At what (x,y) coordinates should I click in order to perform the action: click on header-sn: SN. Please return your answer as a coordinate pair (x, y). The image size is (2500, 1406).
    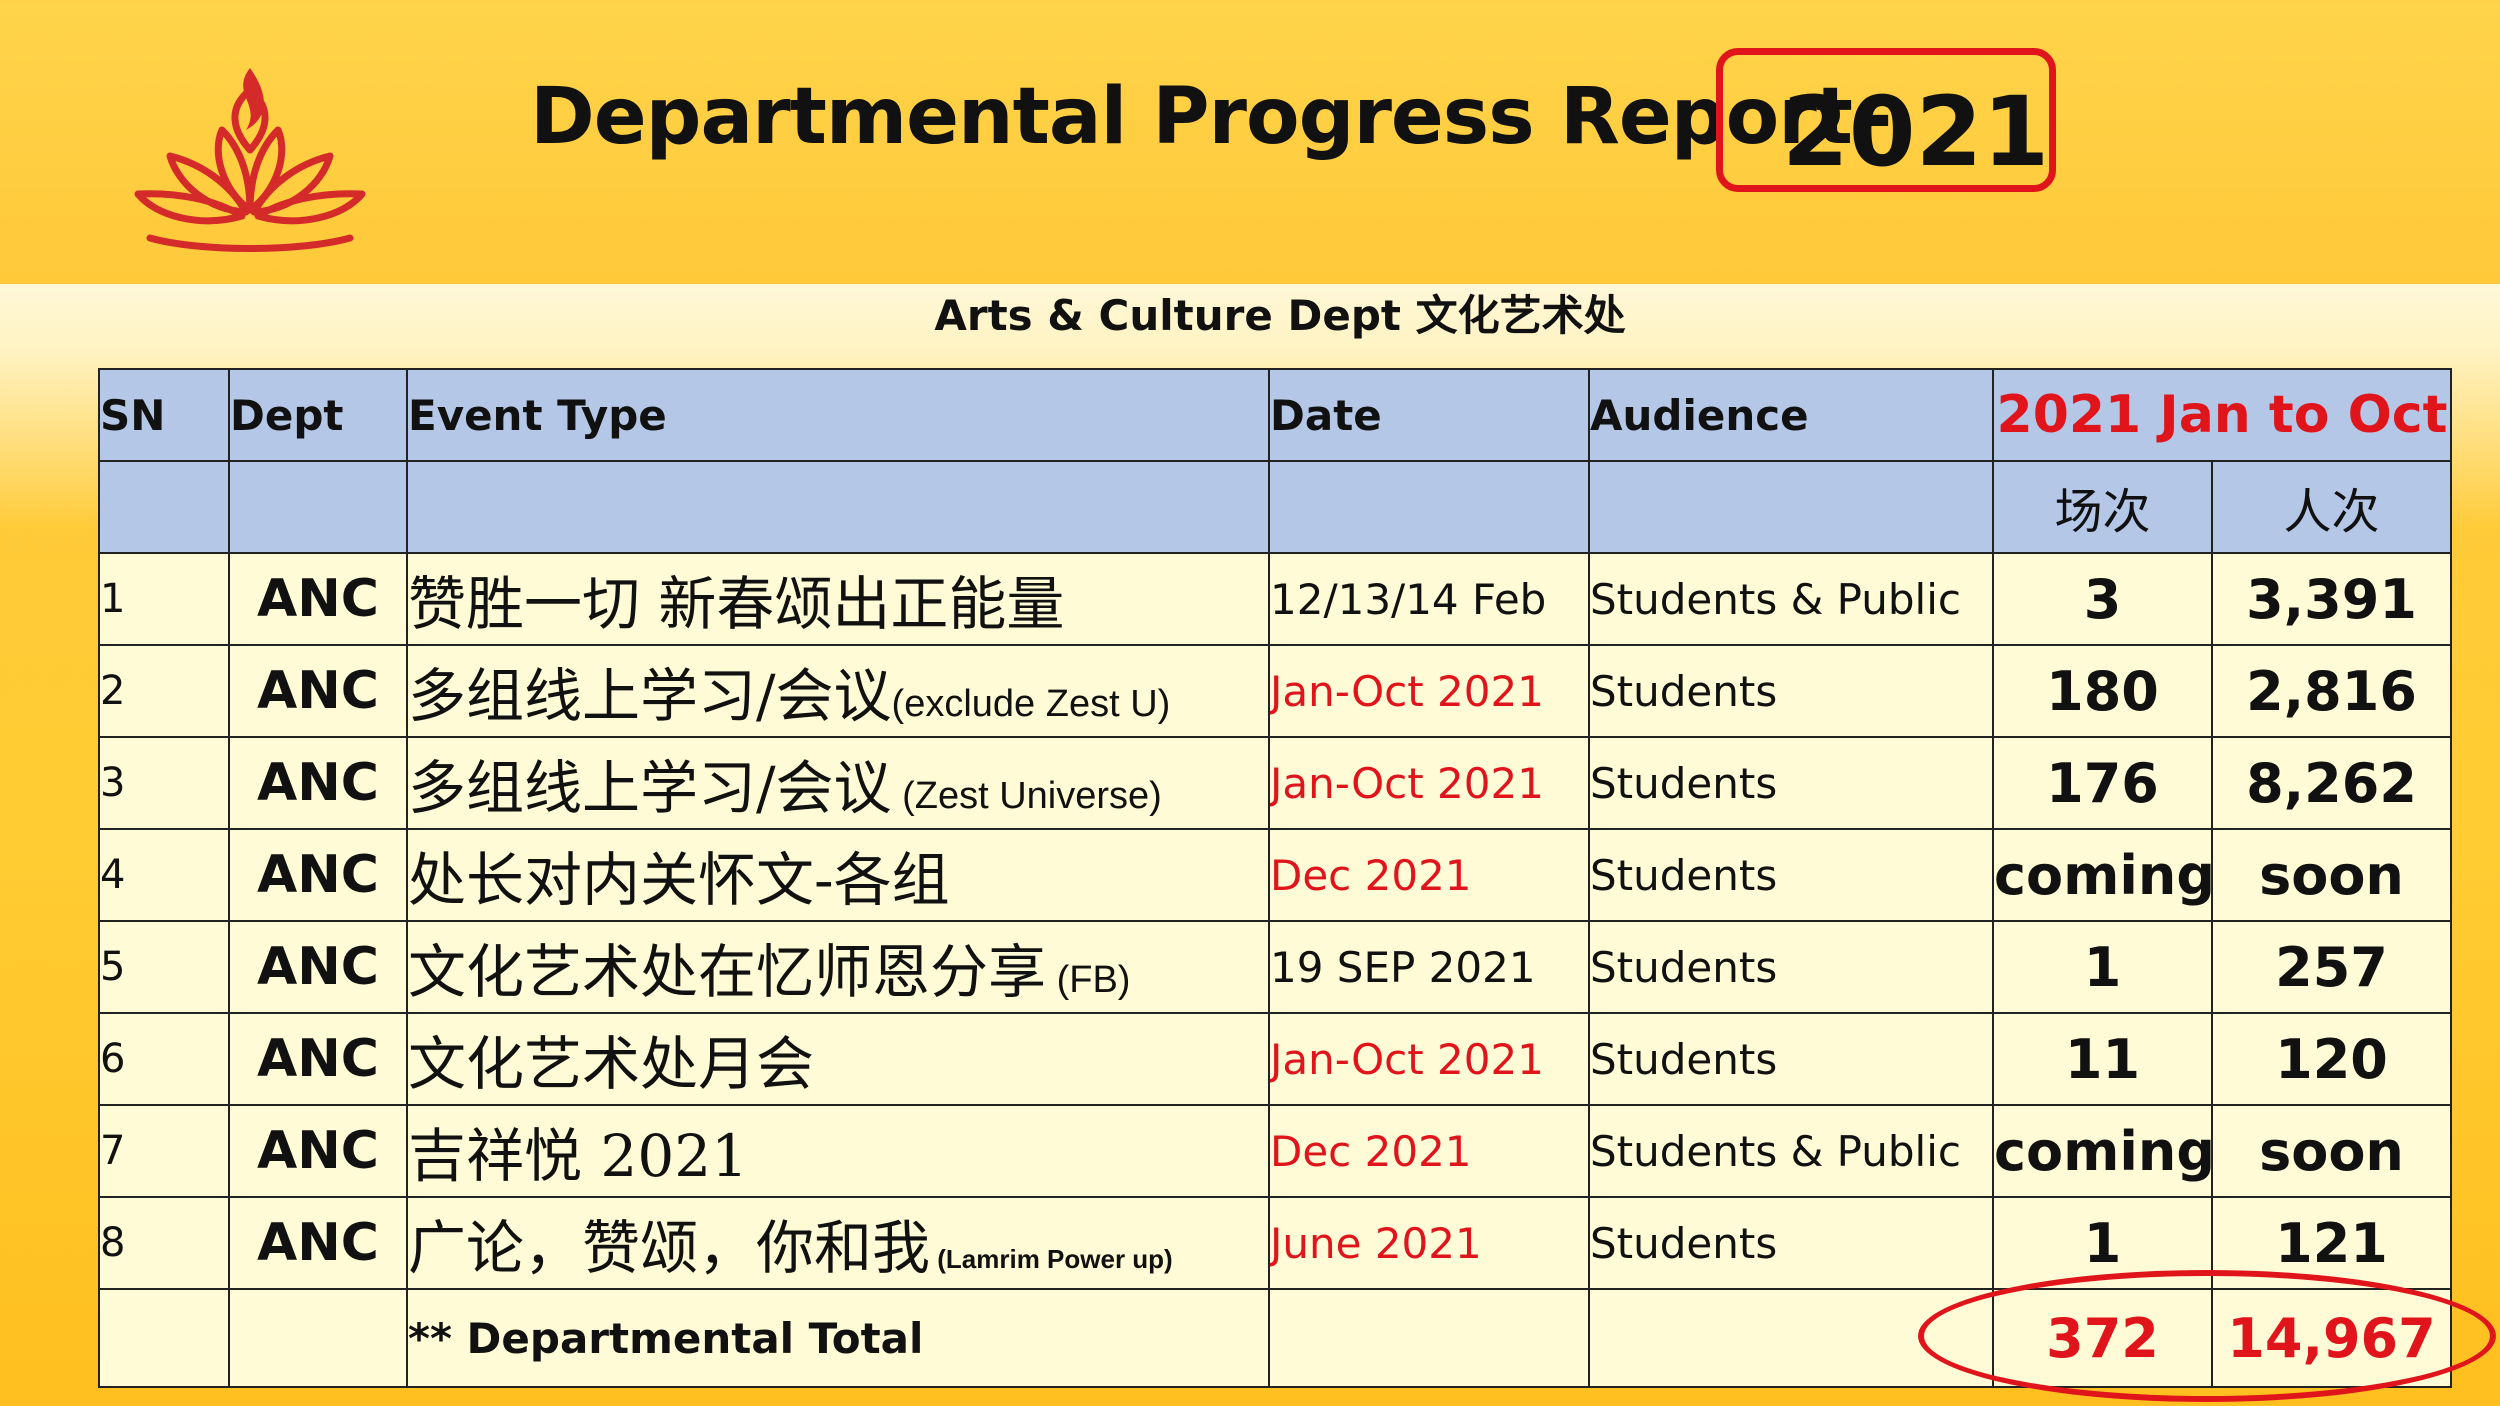
    Looking at the image, I should click on (164, 415).